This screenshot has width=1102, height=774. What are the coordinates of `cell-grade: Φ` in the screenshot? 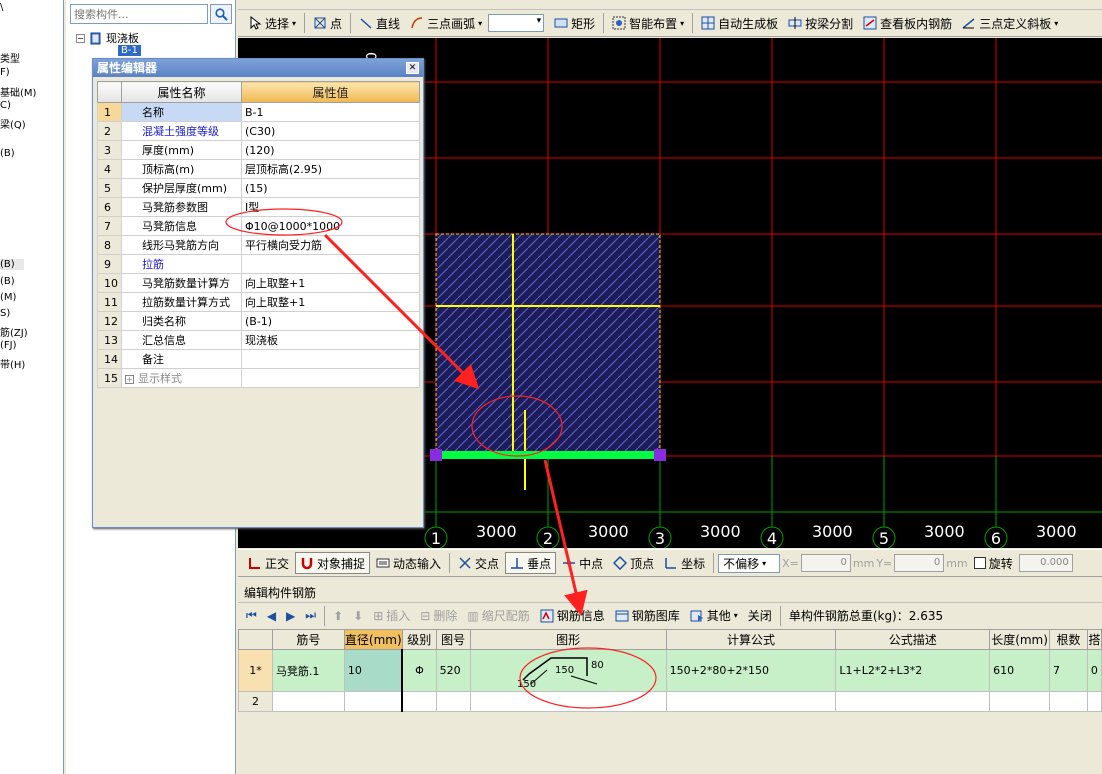 It's located at (419, 670).